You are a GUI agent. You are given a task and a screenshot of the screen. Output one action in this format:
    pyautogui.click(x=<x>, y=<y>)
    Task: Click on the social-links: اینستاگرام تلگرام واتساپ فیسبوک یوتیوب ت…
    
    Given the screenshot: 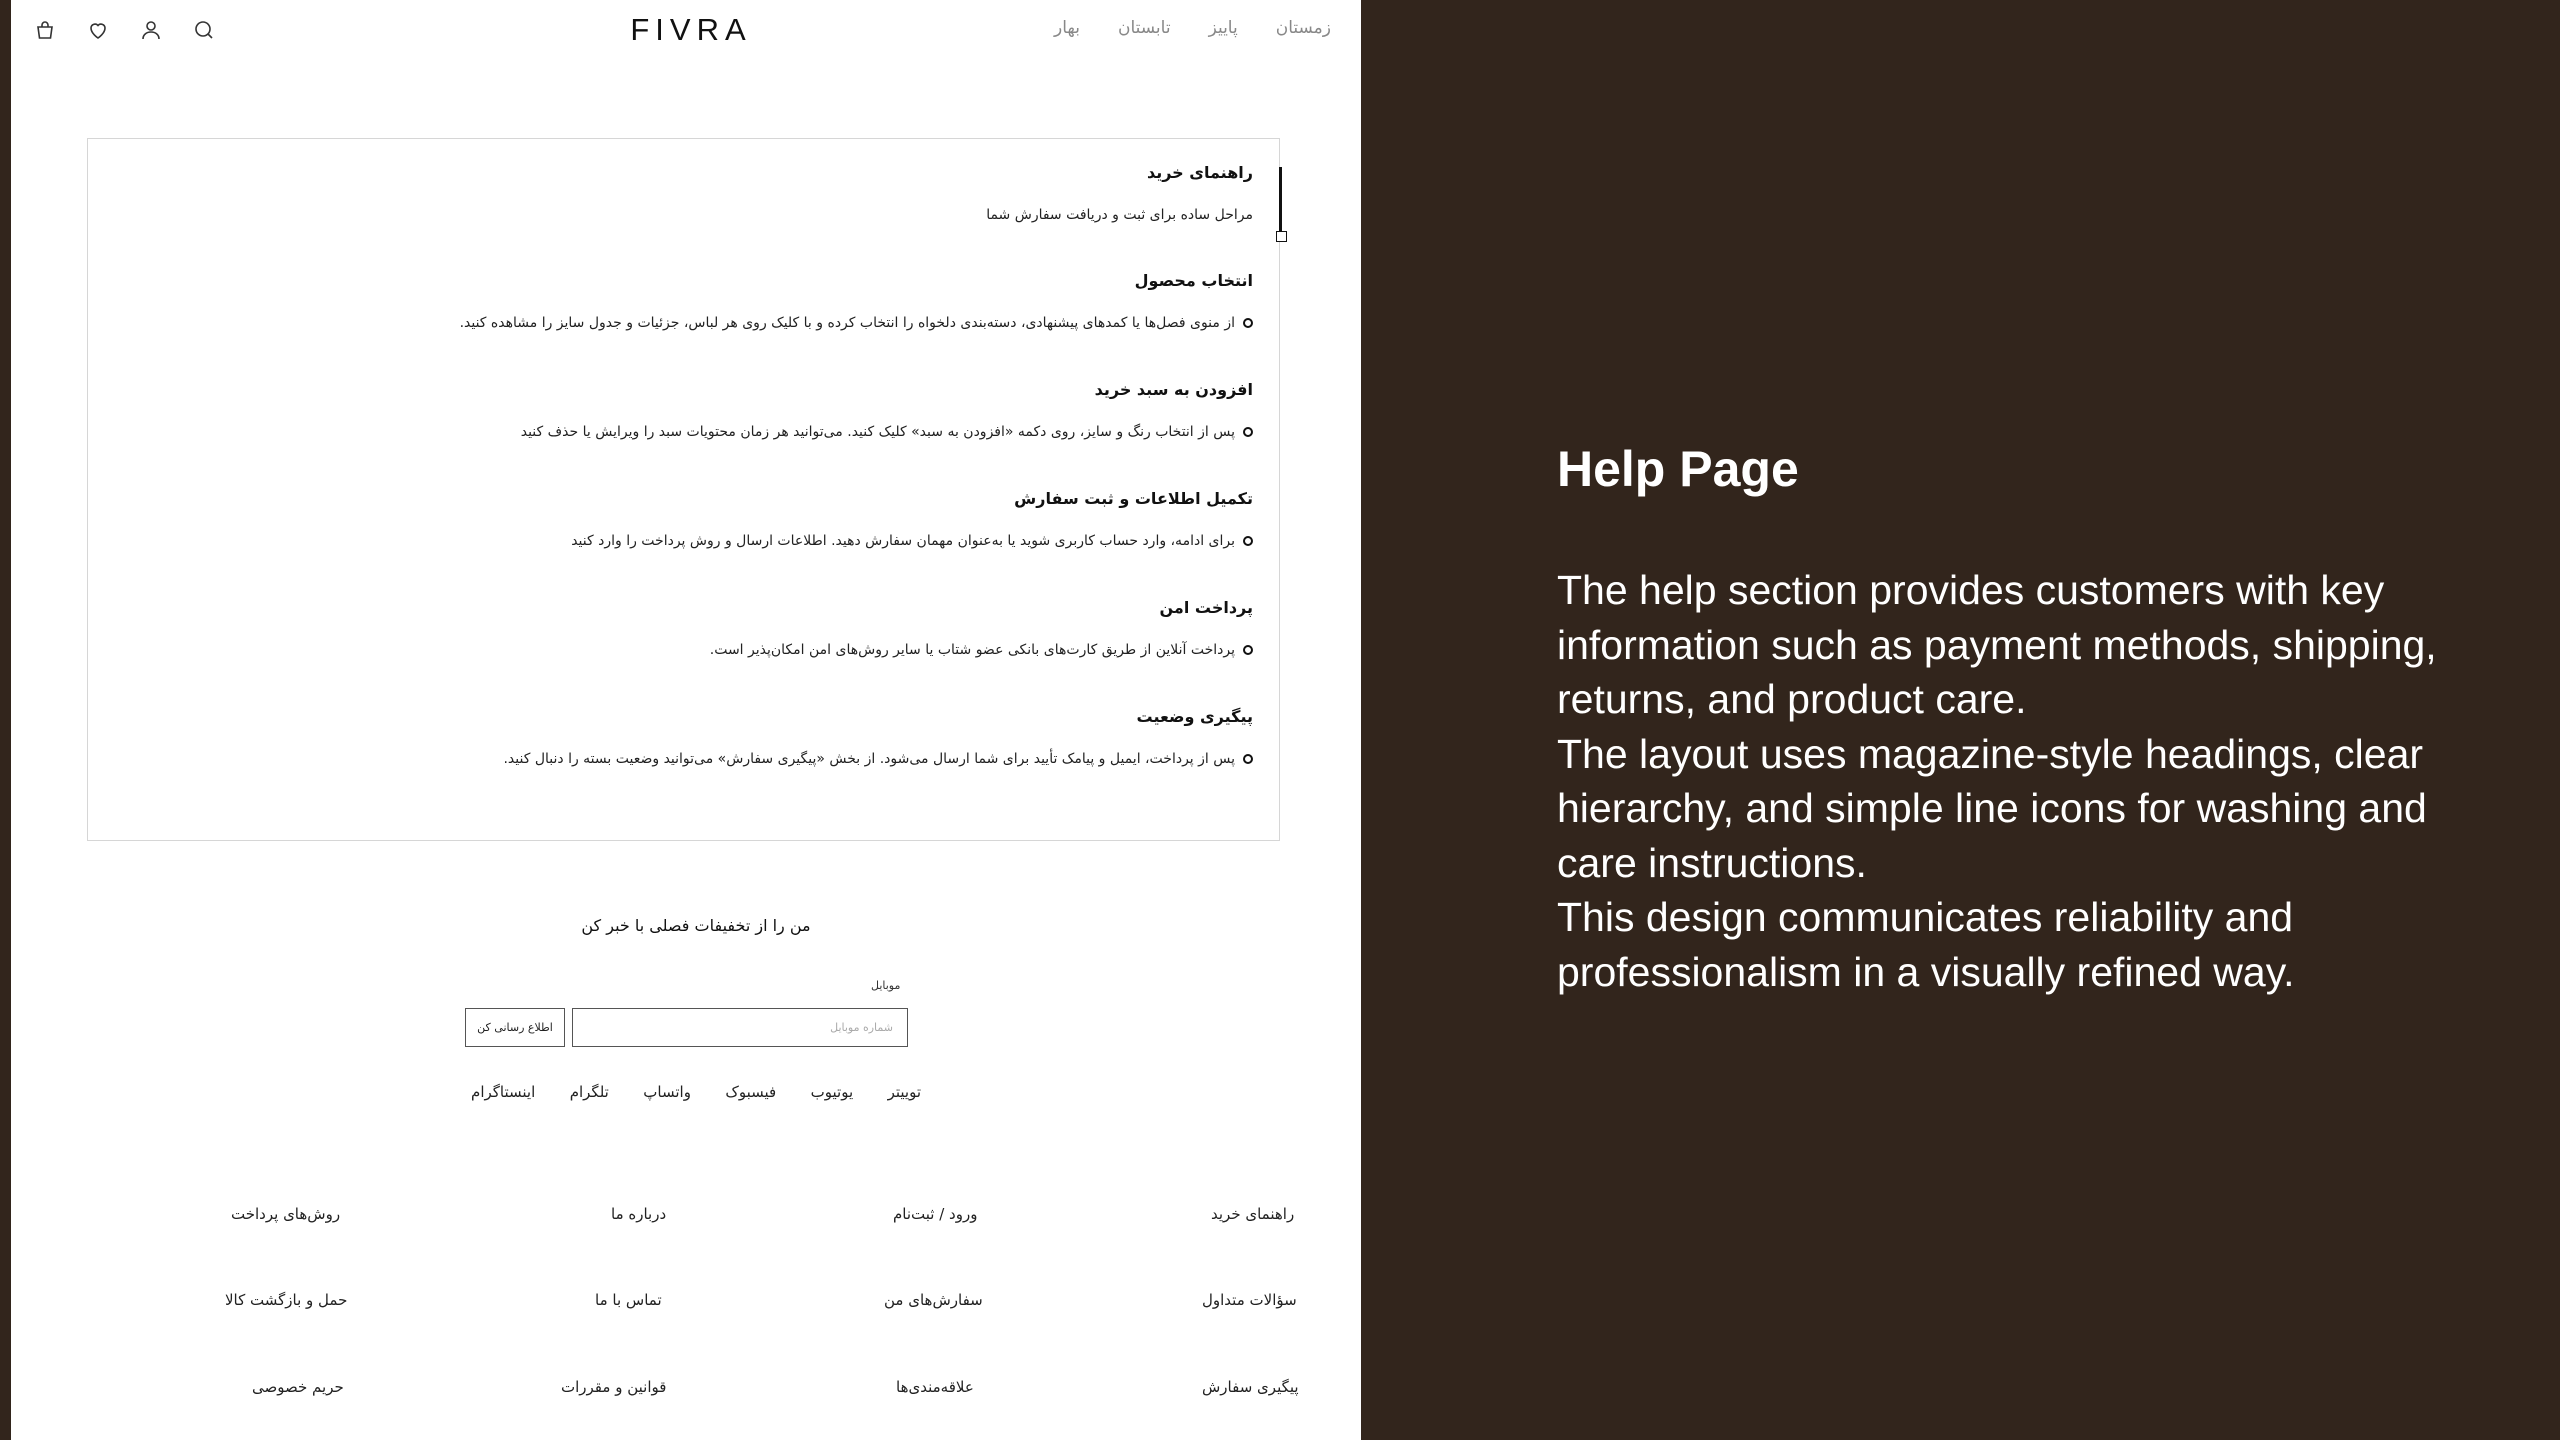 What is the action you would take?
    pyautogui.click(x=696, y=1092)
    